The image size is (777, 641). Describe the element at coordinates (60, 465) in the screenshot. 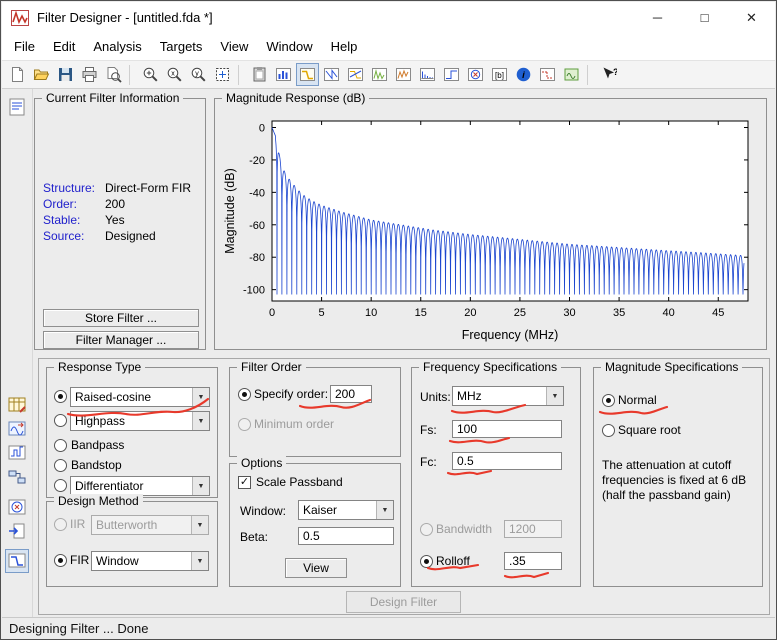

I see `bandstop-radio` at that location.